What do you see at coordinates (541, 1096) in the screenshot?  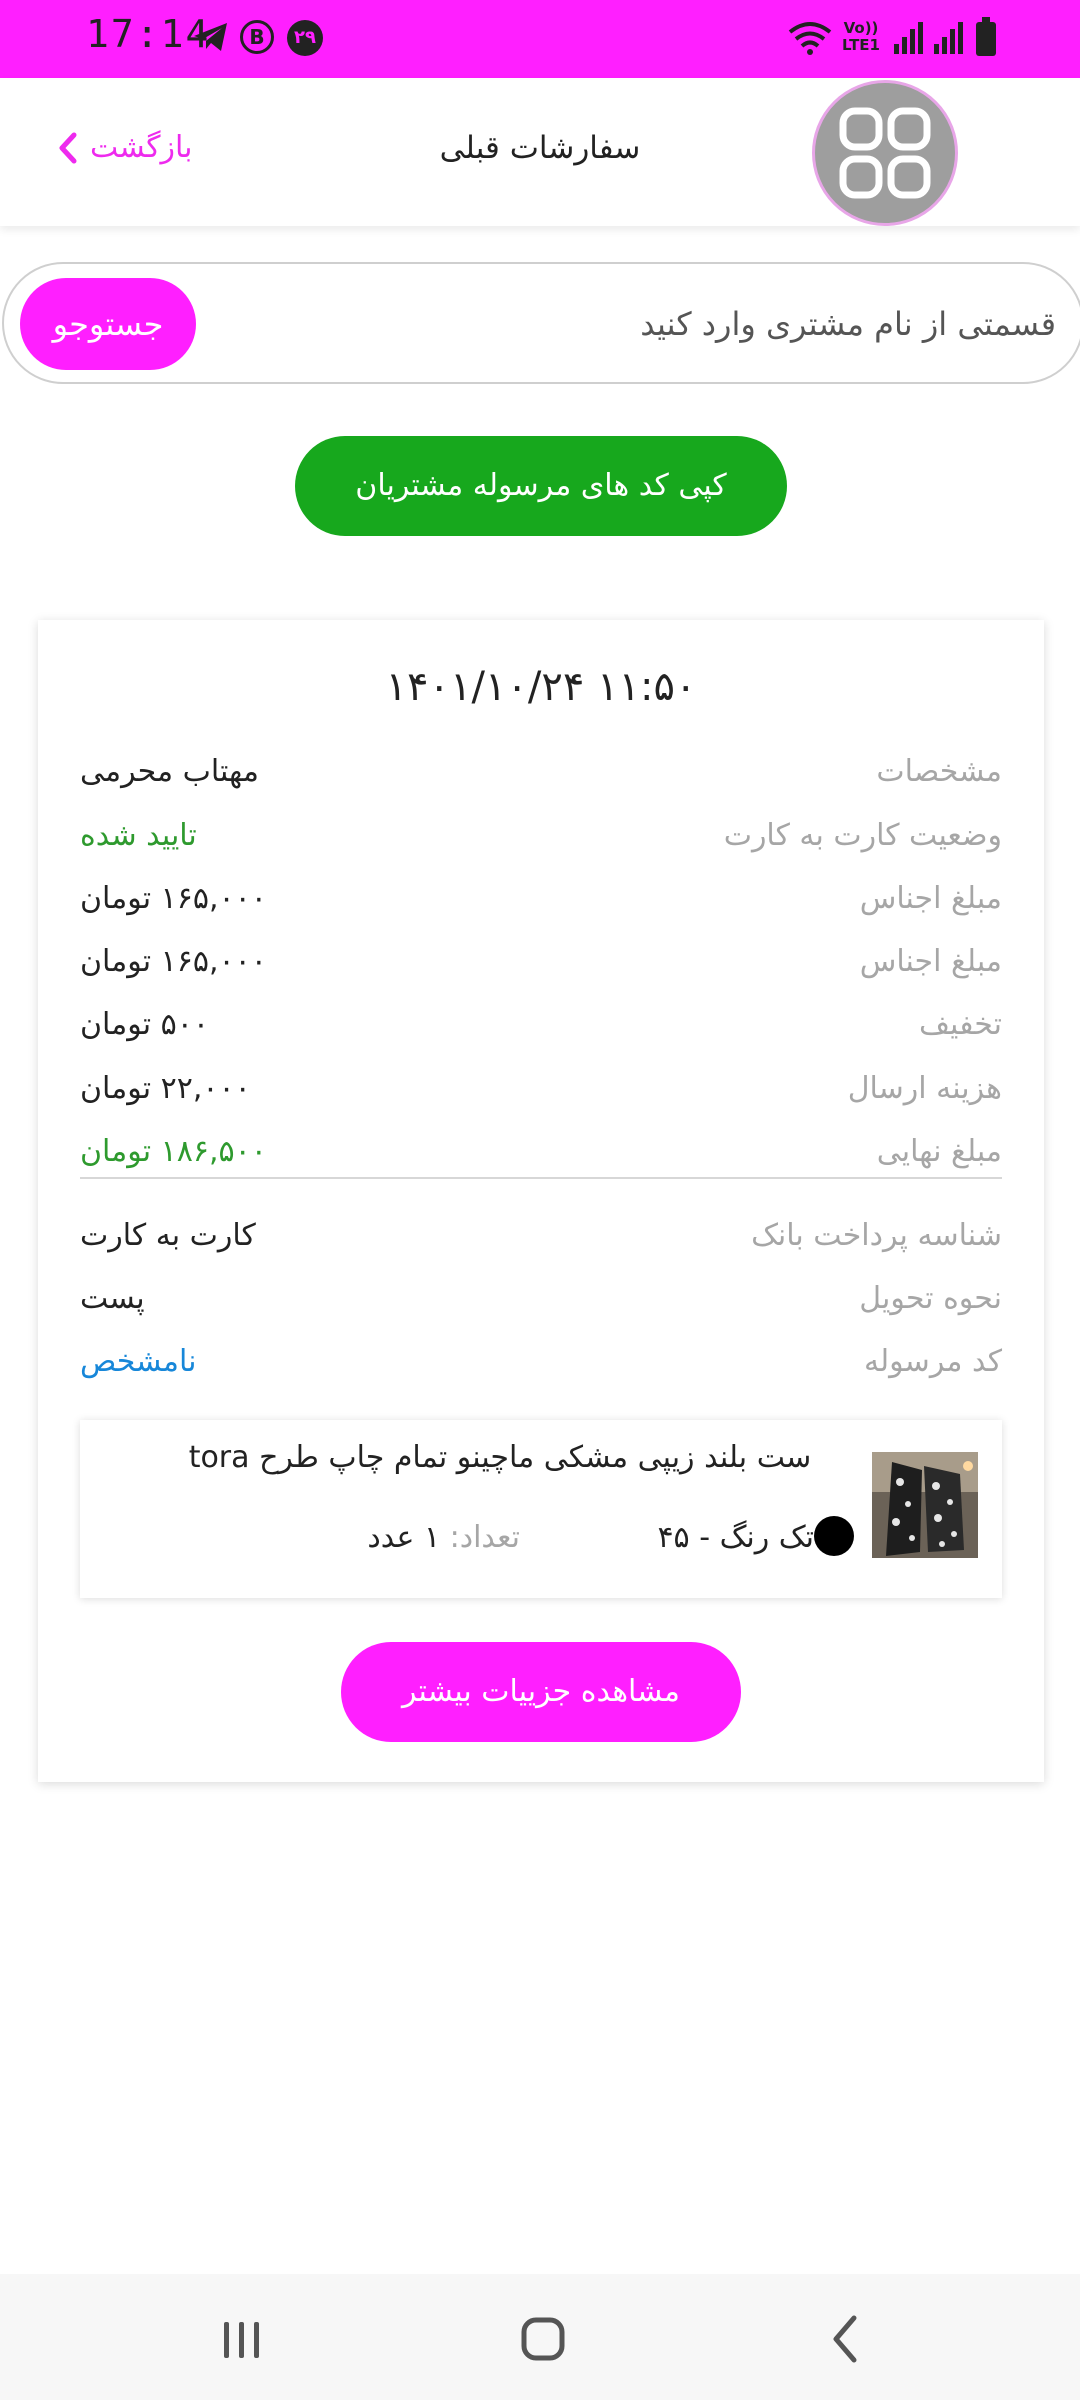 I see `order-row-shipping-cost: هزینه ارسال ۲۲,۰۰۰ تومان` at bounding box center [541, 1096].